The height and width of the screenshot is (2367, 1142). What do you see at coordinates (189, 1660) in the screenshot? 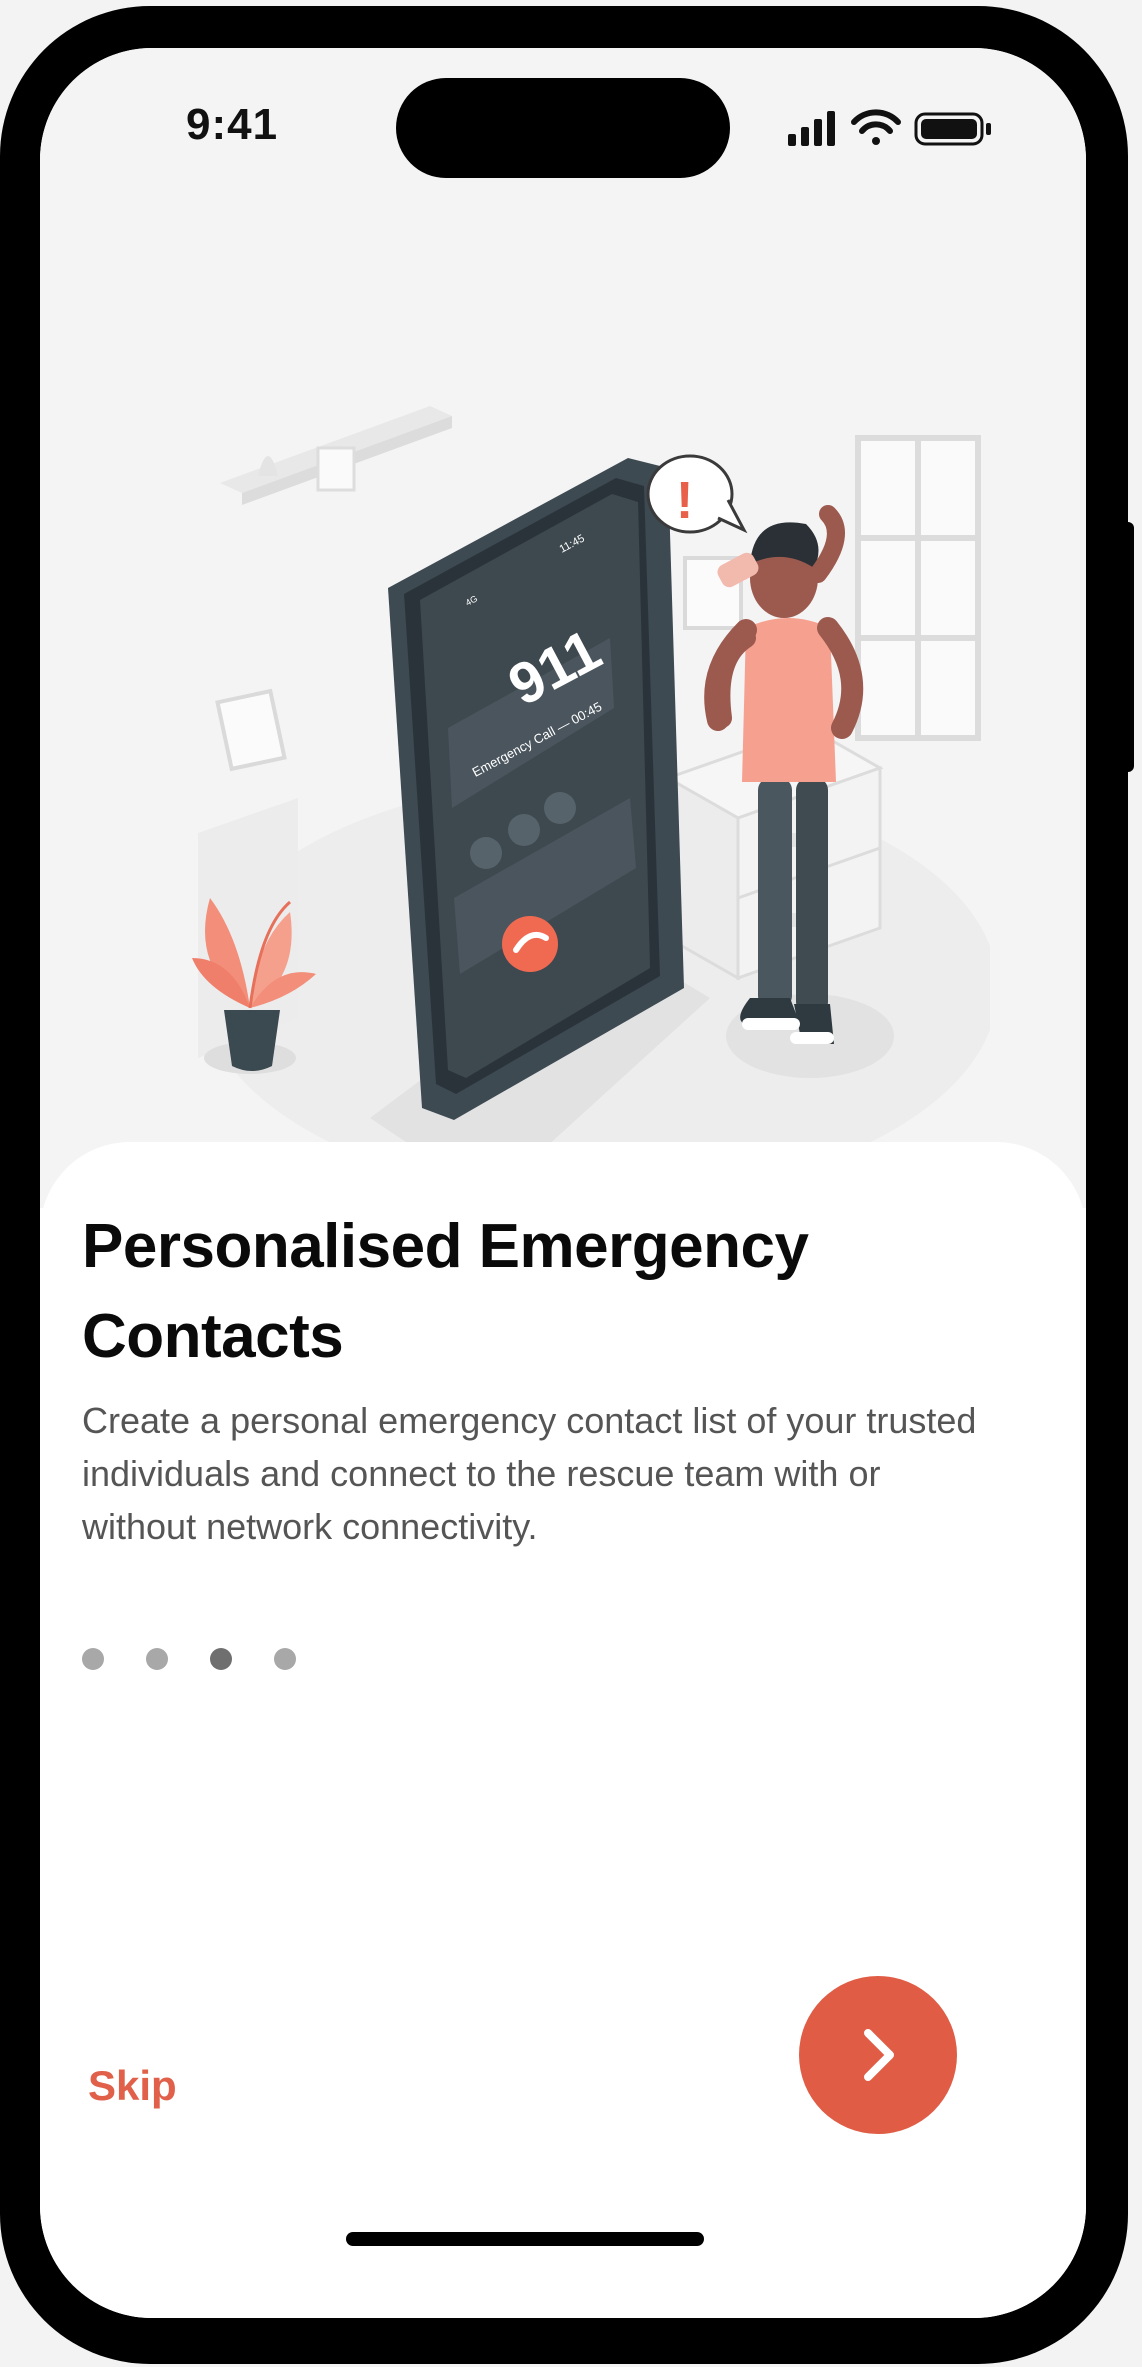
I see `page-indicator` at bounding box center [189, 1660].